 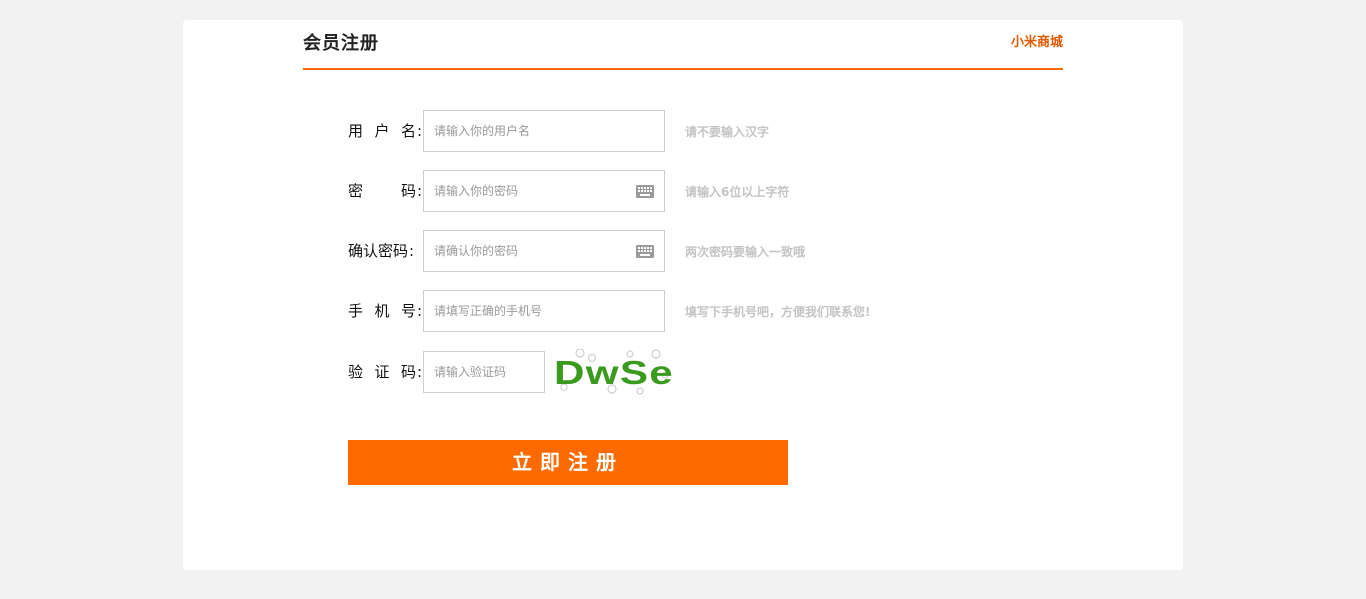 I want to click on captcha-field-box, so click(x=484, y=372).